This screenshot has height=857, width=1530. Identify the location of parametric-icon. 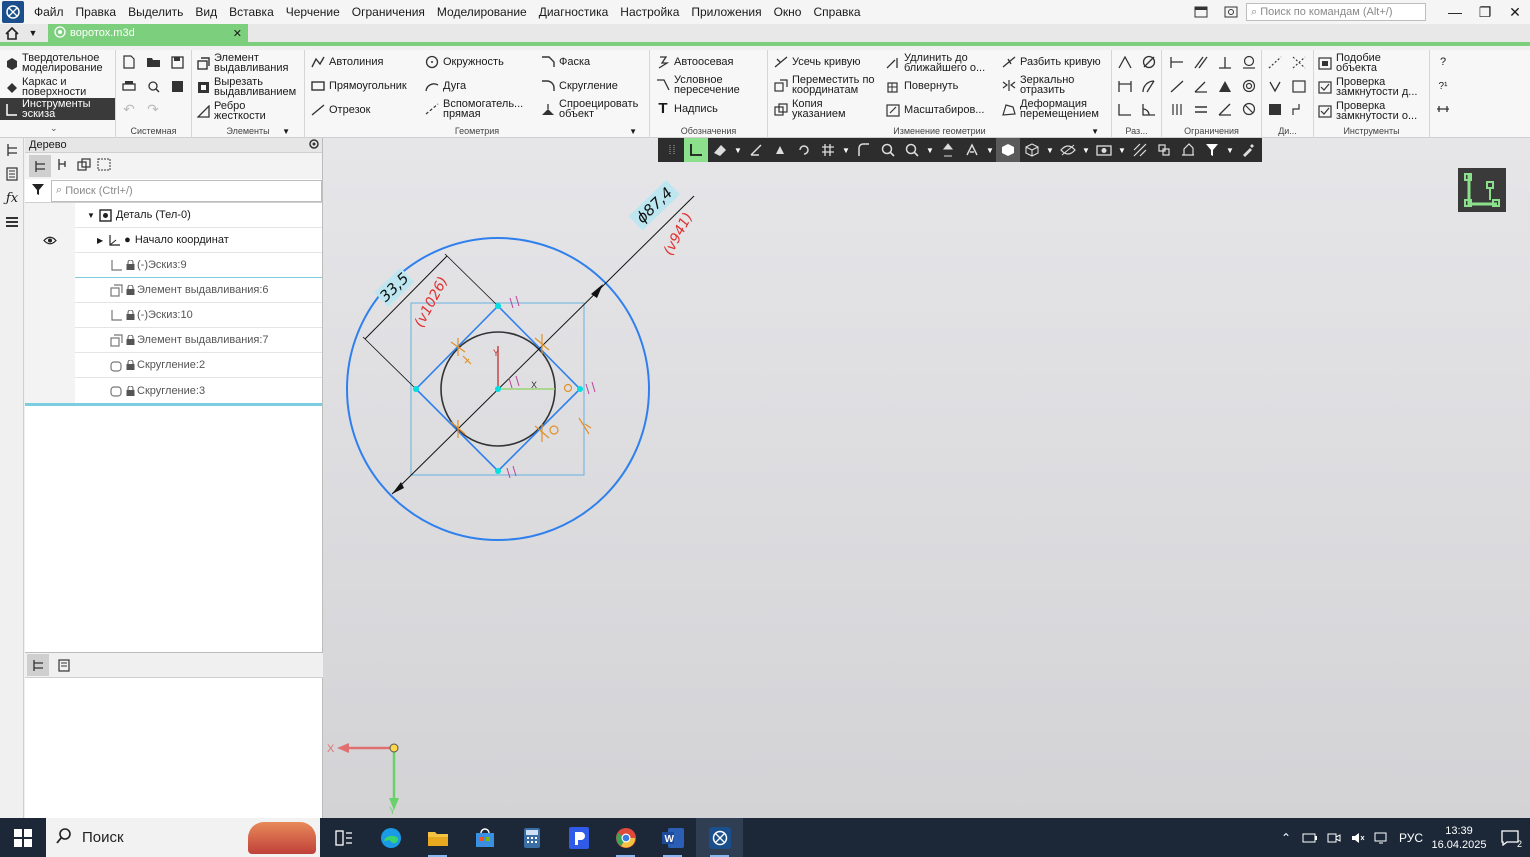
(1275, 62).